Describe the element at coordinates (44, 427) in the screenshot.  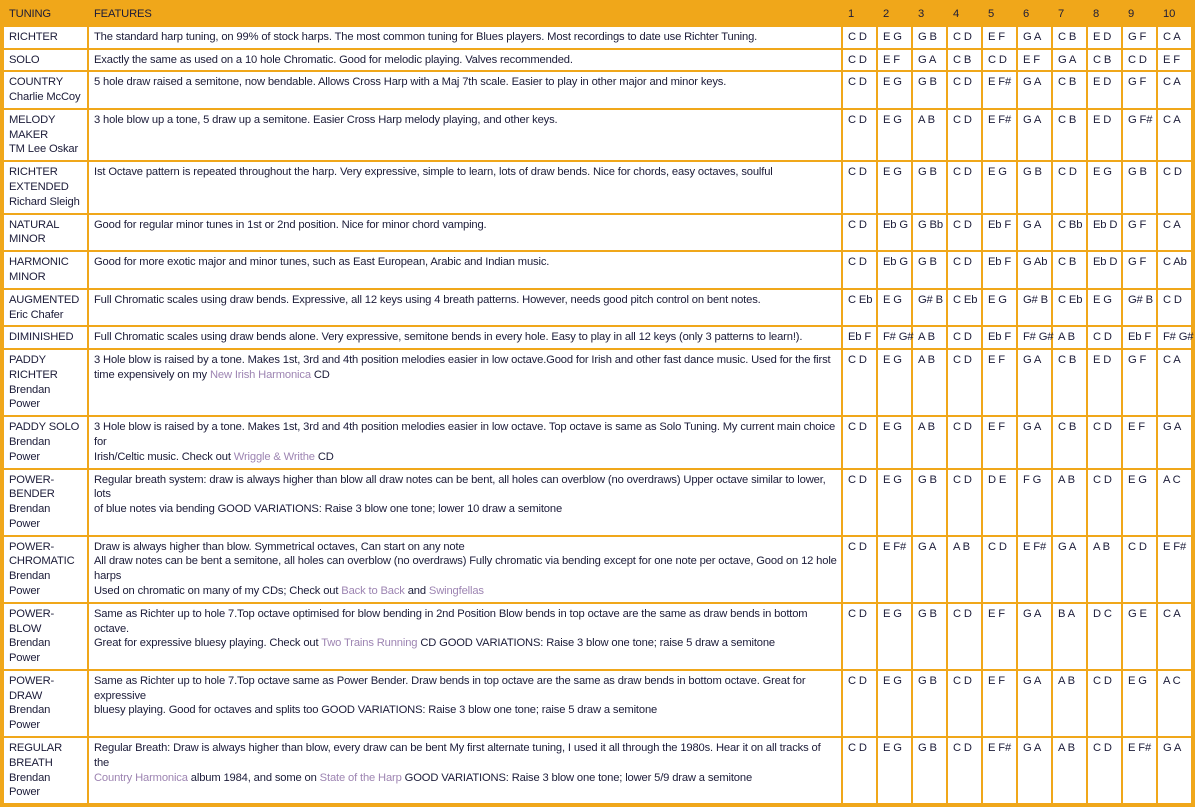
I see `tuning-name-line: PADDY SOLO` at that location.